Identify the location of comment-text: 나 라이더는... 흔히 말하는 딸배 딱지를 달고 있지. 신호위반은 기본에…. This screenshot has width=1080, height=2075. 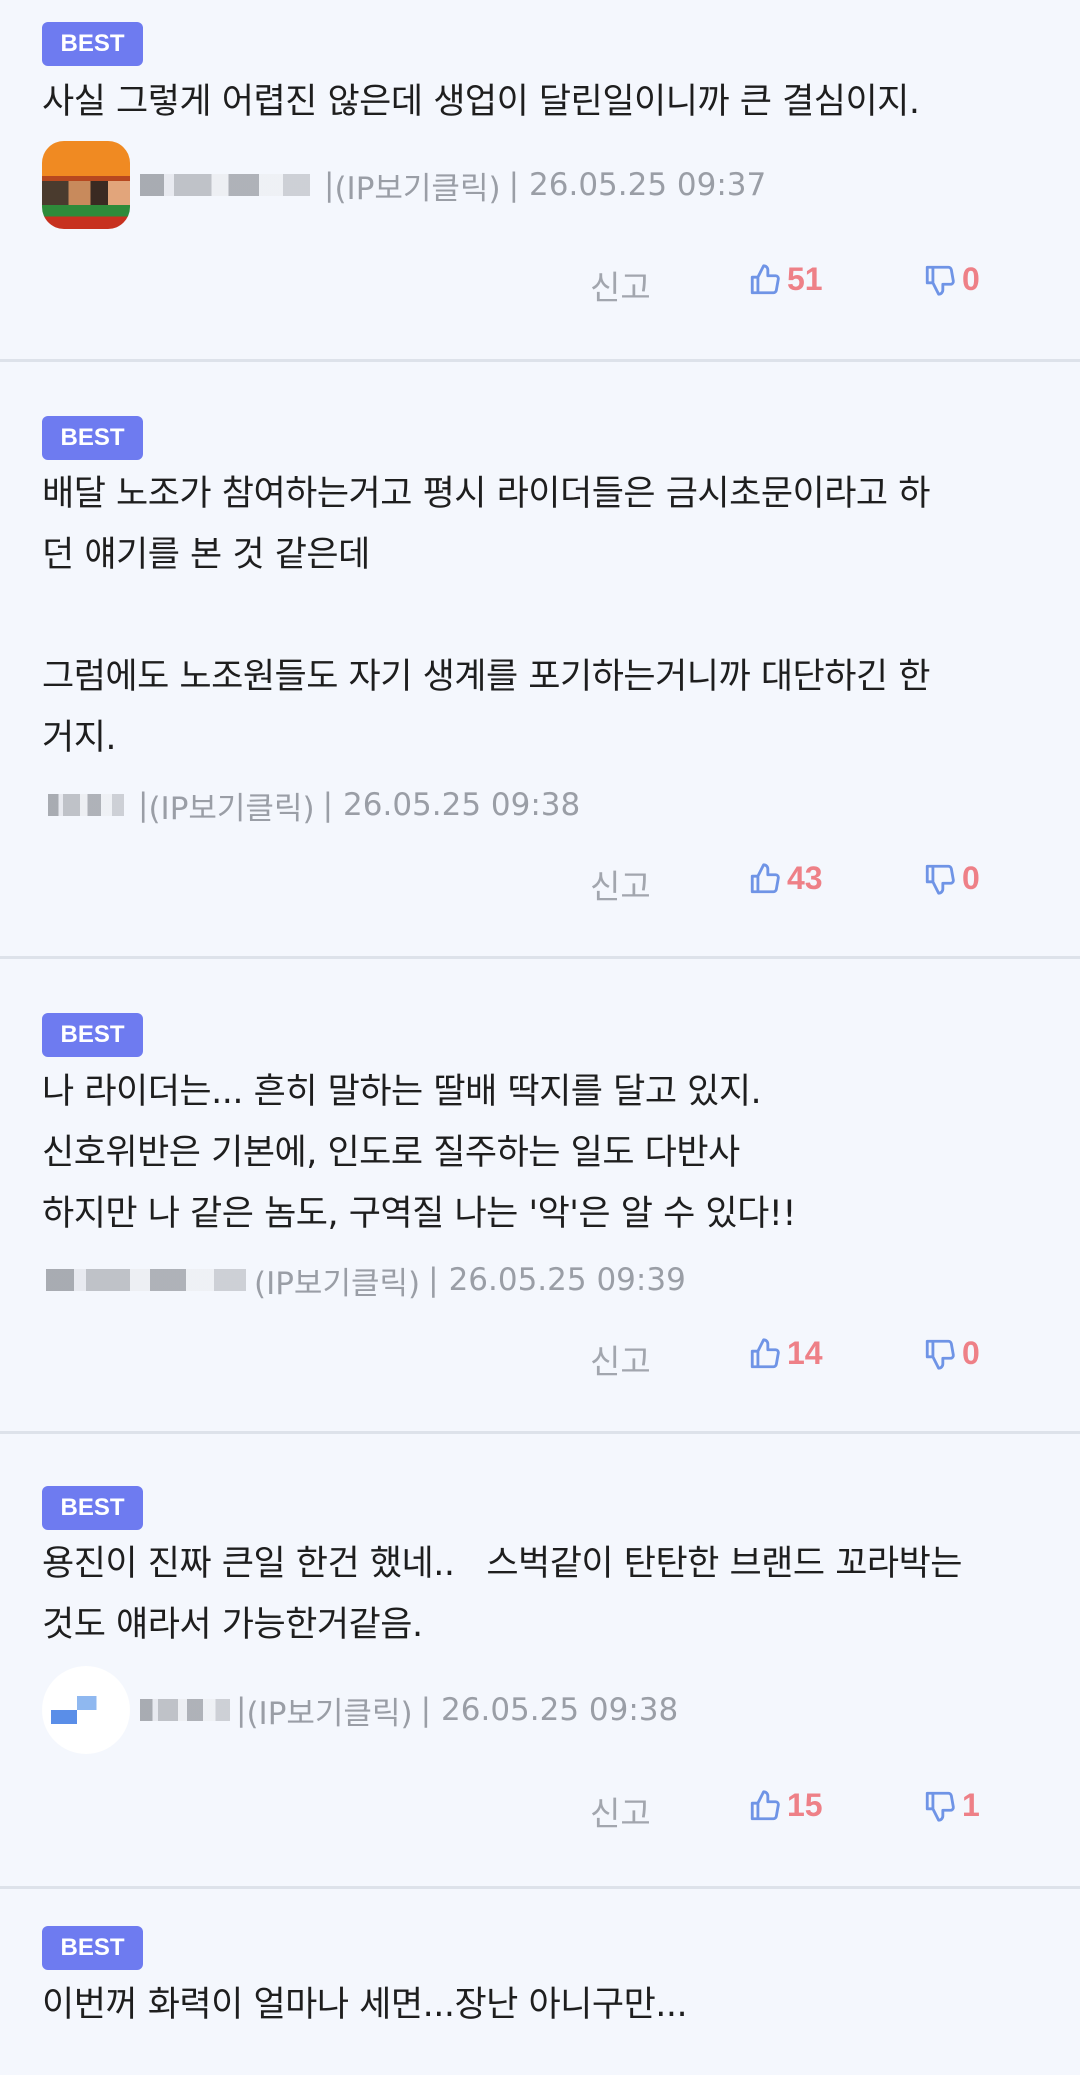
(419, 1153).